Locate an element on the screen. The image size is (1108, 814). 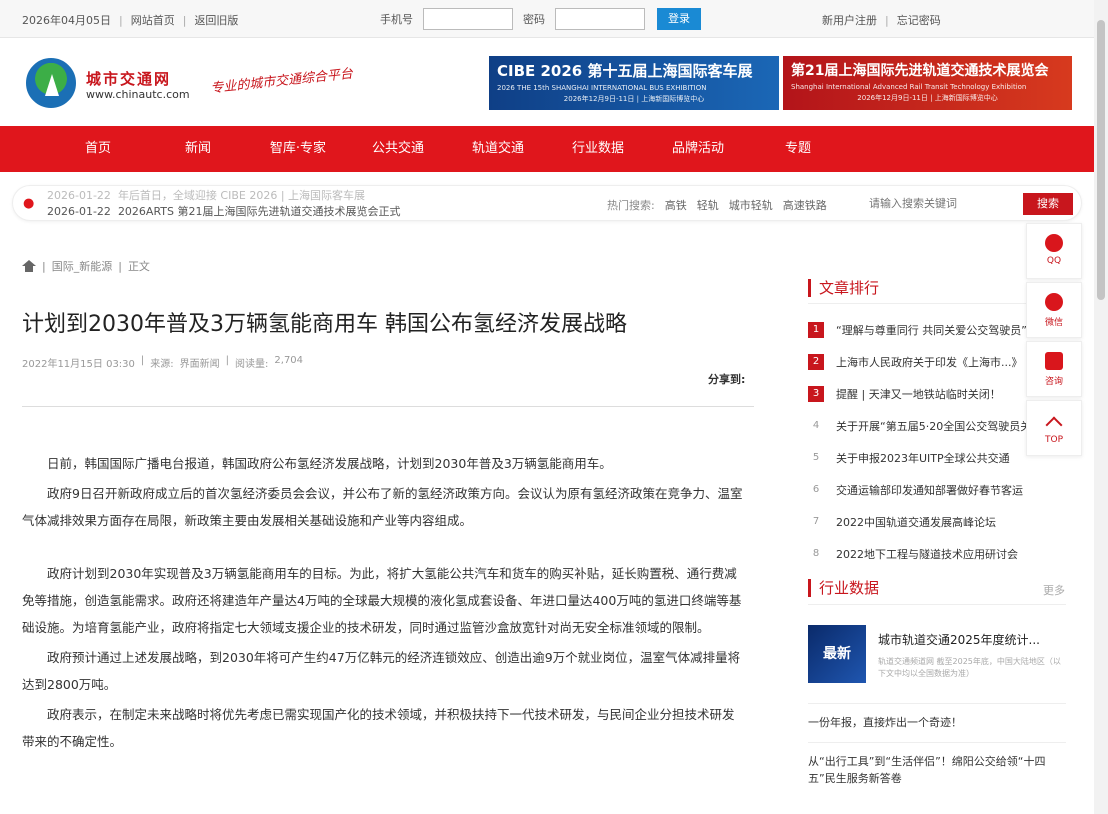
nav-industry-data: 行业数据 is located at coordinates (598, 149).